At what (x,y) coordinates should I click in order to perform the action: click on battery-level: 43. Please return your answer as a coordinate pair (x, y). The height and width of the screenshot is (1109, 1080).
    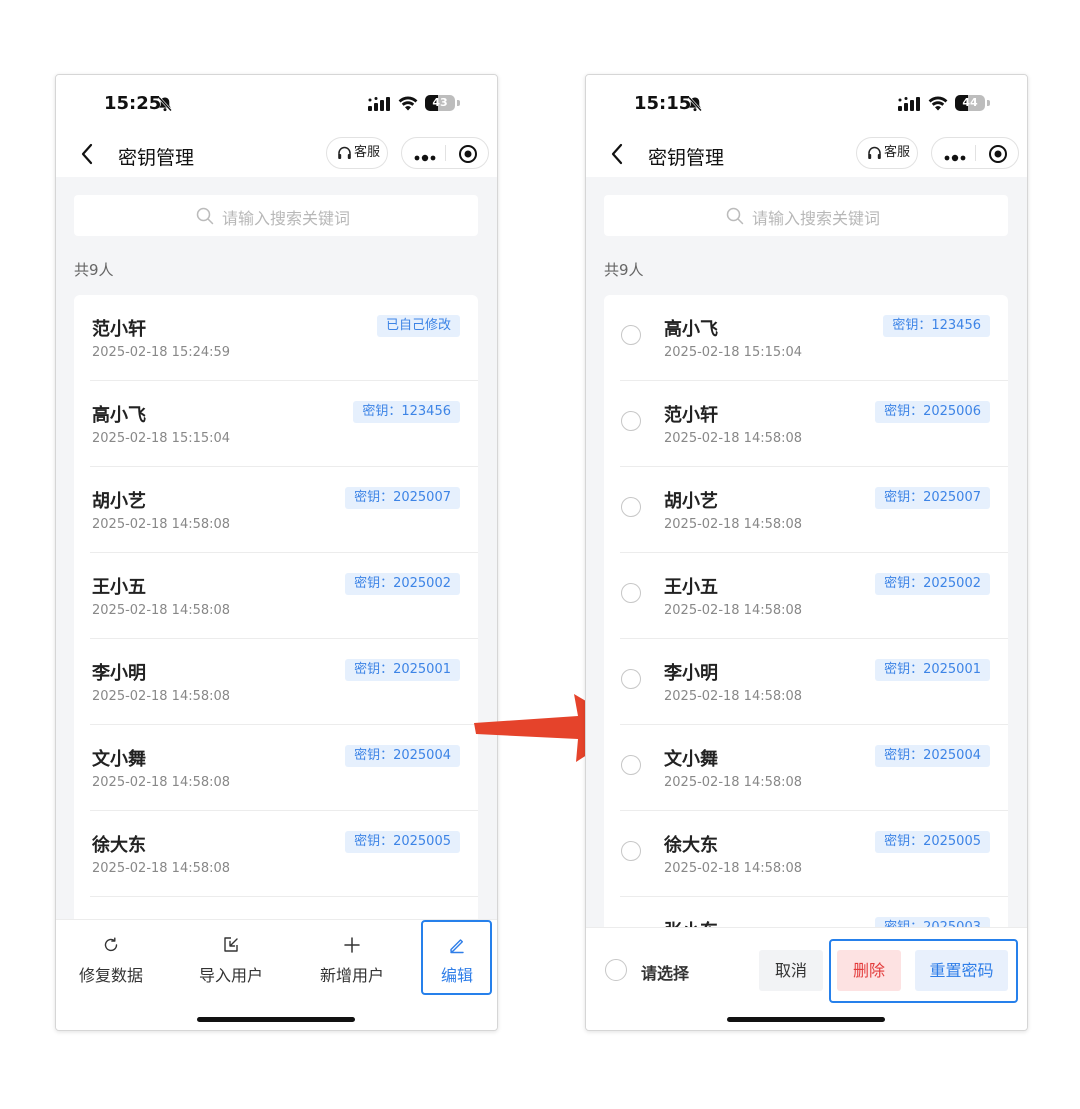
    Looking at the image, I should click on (440, 102).